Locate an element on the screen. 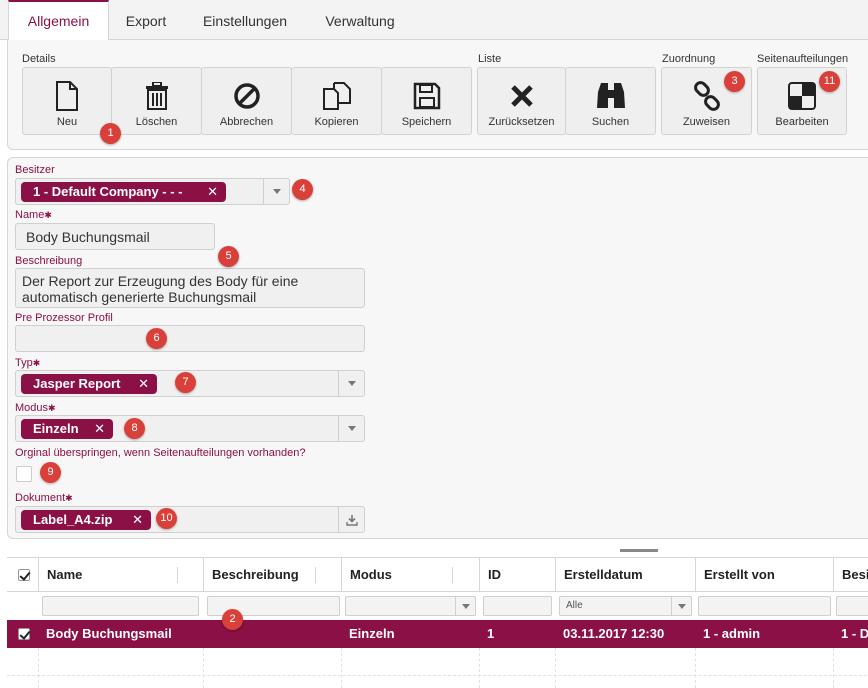 The width and height of the screenshot is (868, 688). filter-erstelldatum-select: Alle is located at coordinates (625, 606).